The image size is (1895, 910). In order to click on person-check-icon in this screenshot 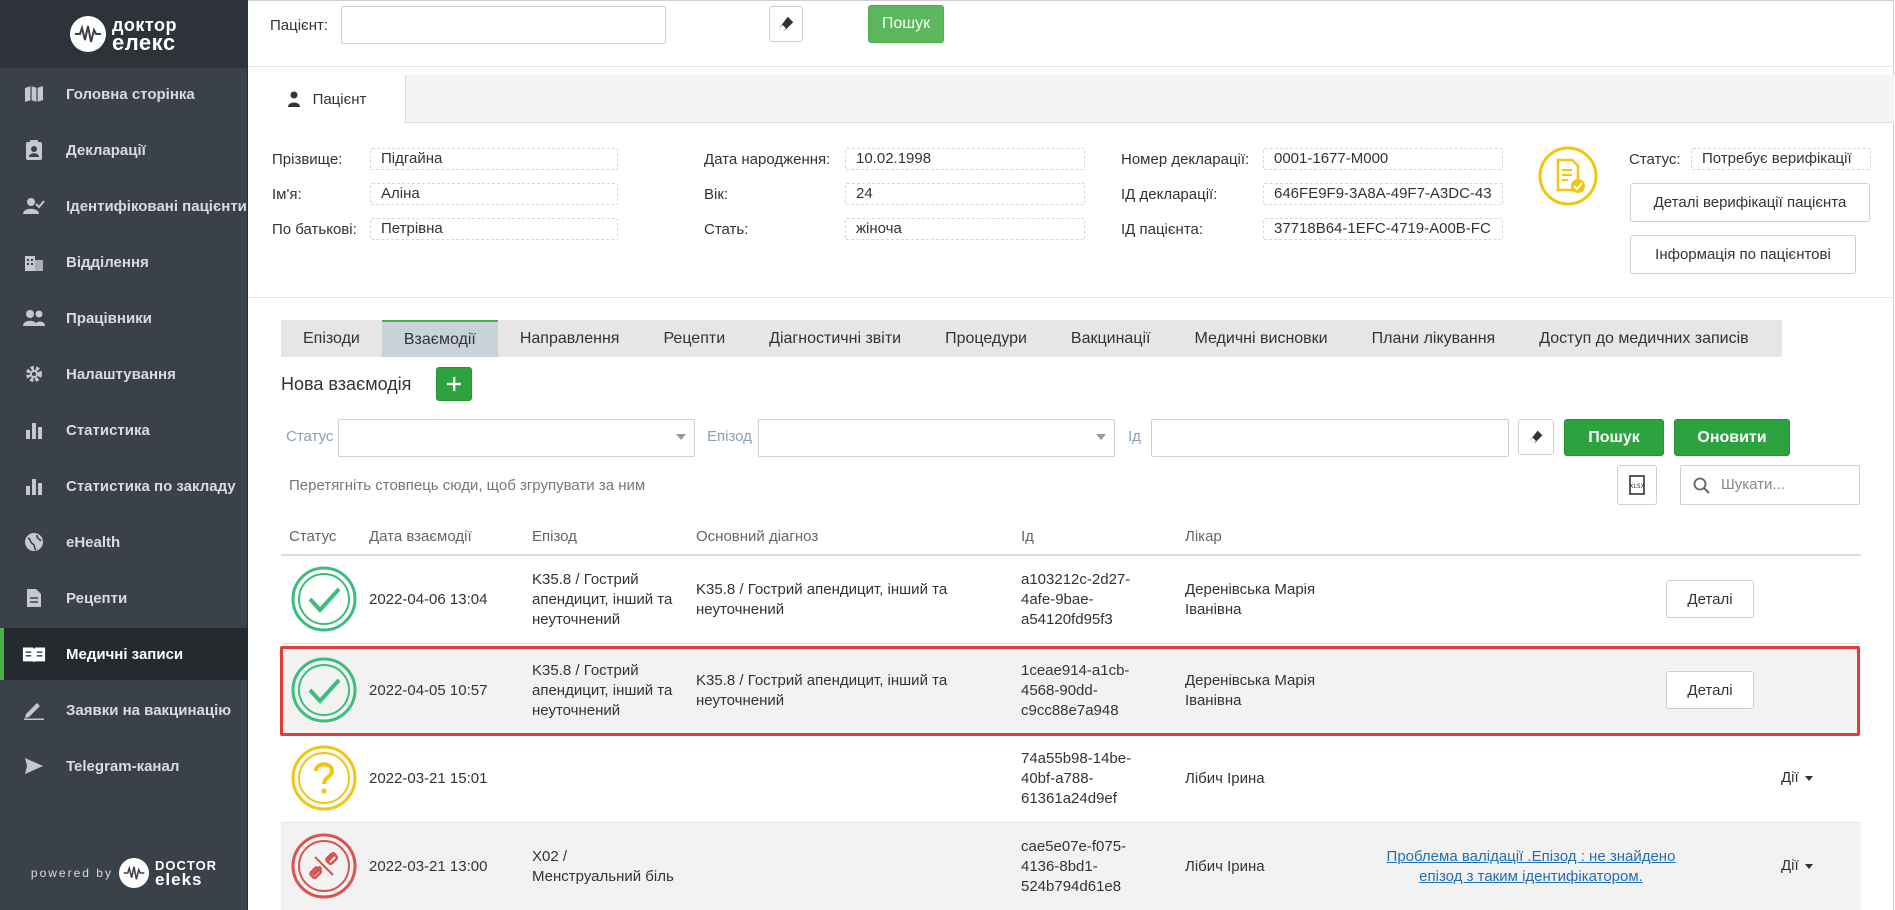, I will do `click(34, 206)`.